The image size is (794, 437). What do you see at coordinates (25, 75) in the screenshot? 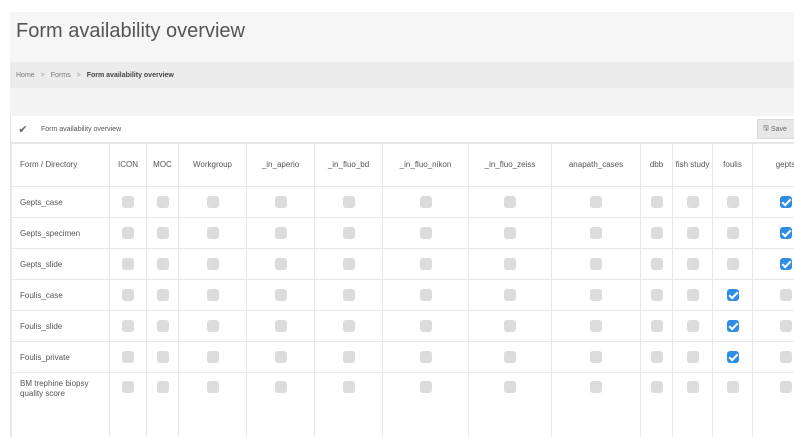
I see `breadcrumb-home: Home` at bounding box center [25, 75].